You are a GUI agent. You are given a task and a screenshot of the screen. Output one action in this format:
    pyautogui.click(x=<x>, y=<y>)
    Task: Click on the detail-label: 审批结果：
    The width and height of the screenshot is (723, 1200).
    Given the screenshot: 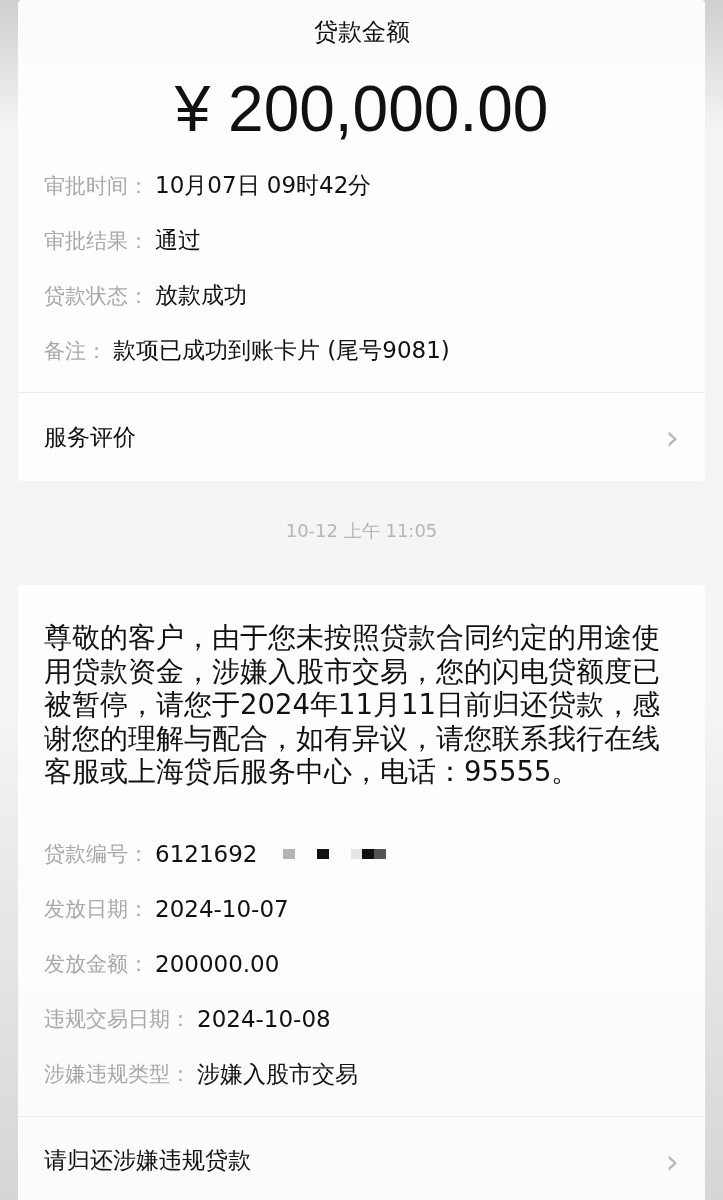 What is the action you would take?
    pyautogui.click(x=96, y=241)
    